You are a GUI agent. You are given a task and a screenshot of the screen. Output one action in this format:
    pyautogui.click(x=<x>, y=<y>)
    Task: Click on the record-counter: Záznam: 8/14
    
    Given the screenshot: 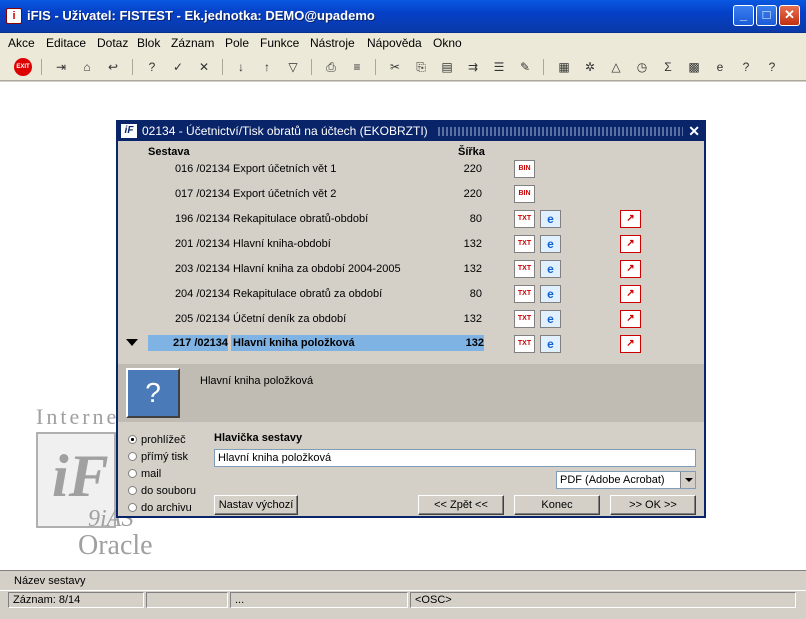 What is the action you would take?
    pyautogui.click(x=76, y=600)
    